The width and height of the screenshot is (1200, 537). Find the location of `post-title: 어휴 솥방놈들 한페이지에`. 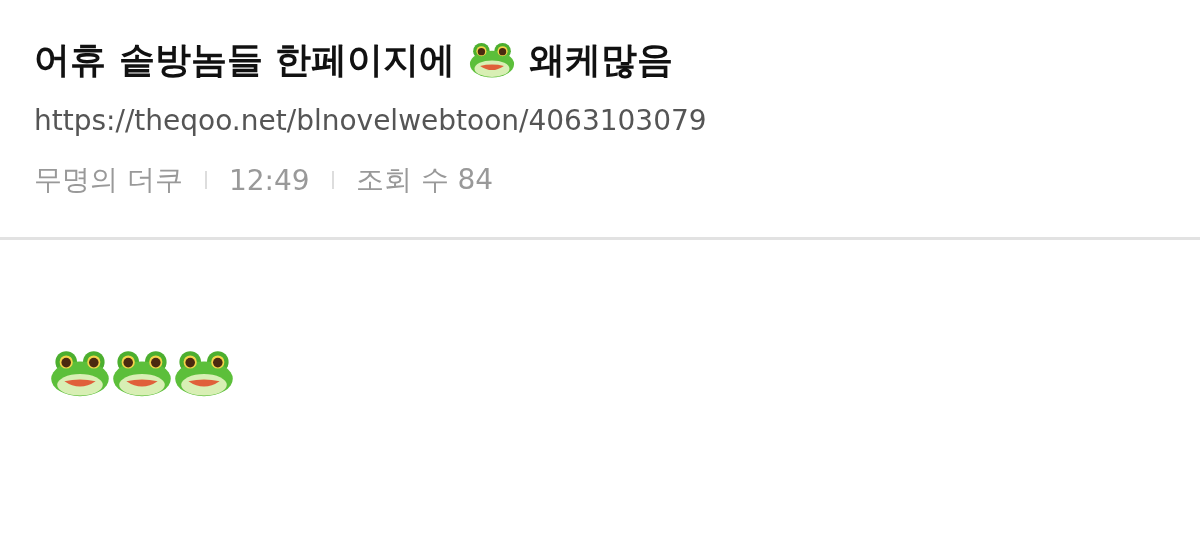

post-title: 어휴 솥방놈들 한페이지에 is located at coordinates (245, 59).